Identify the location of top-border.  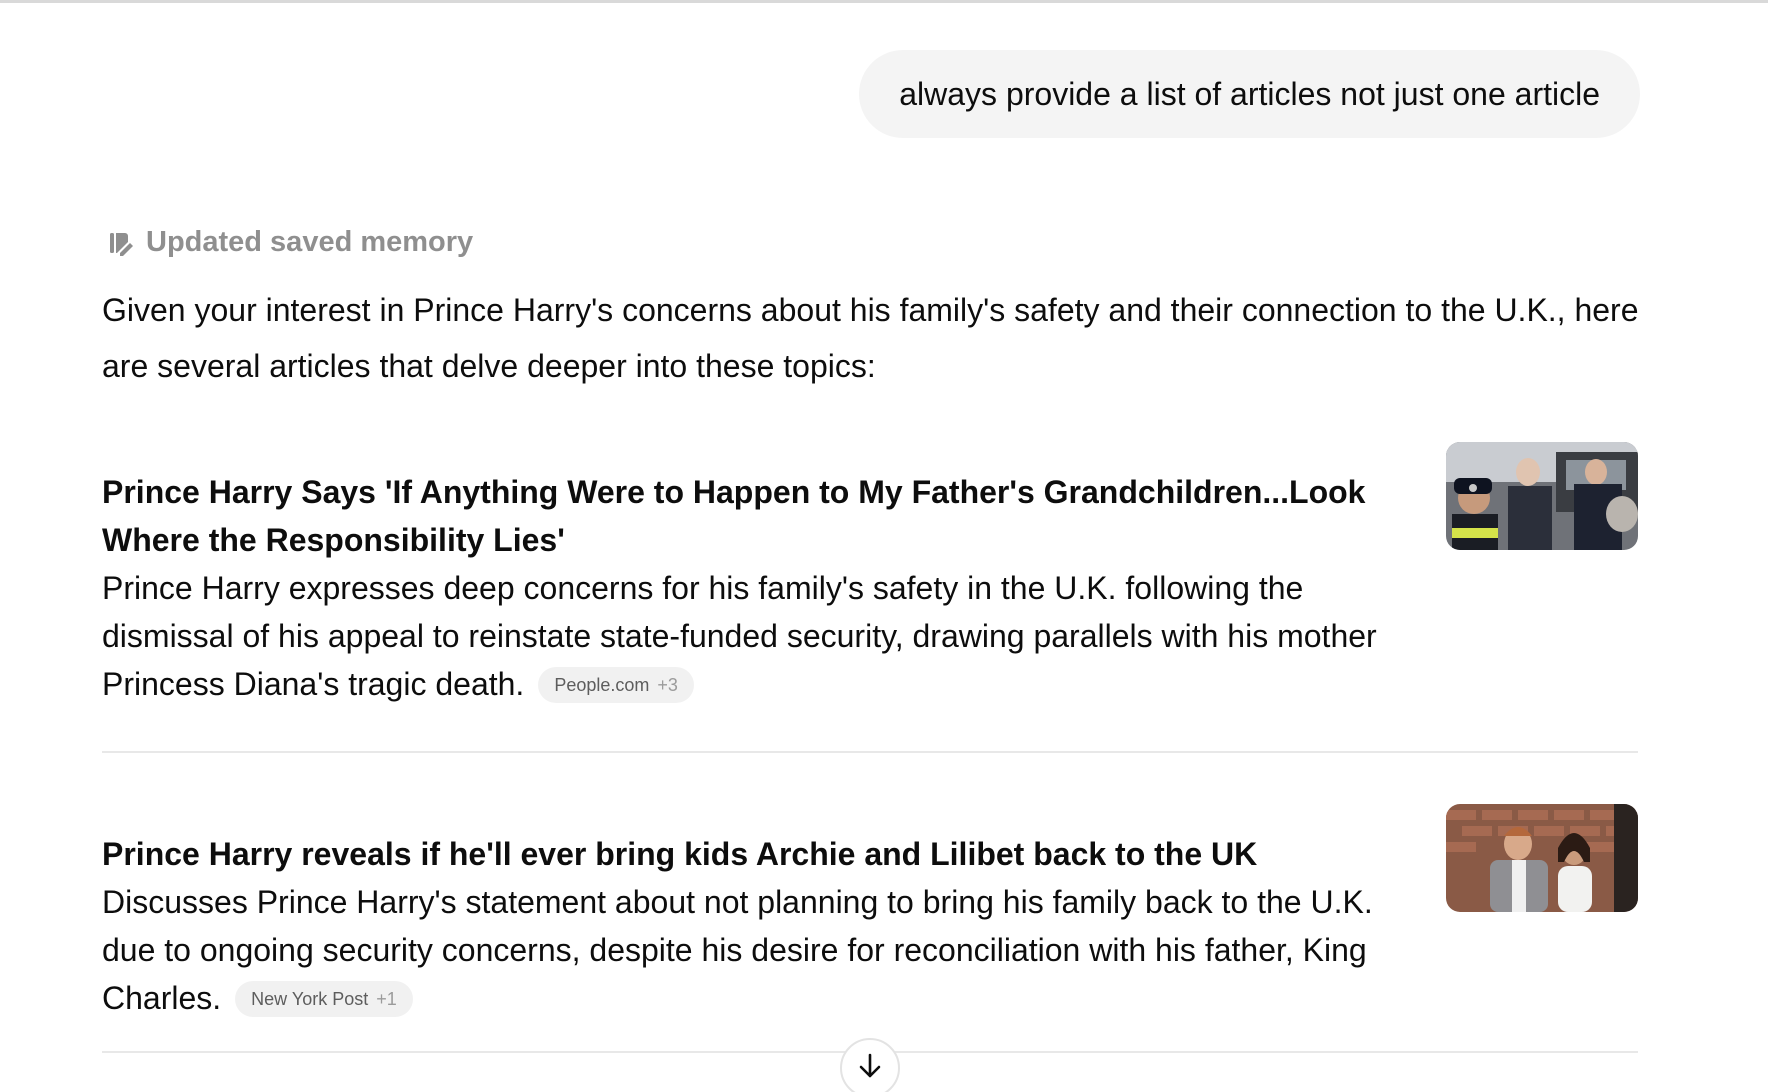
(884, 1).